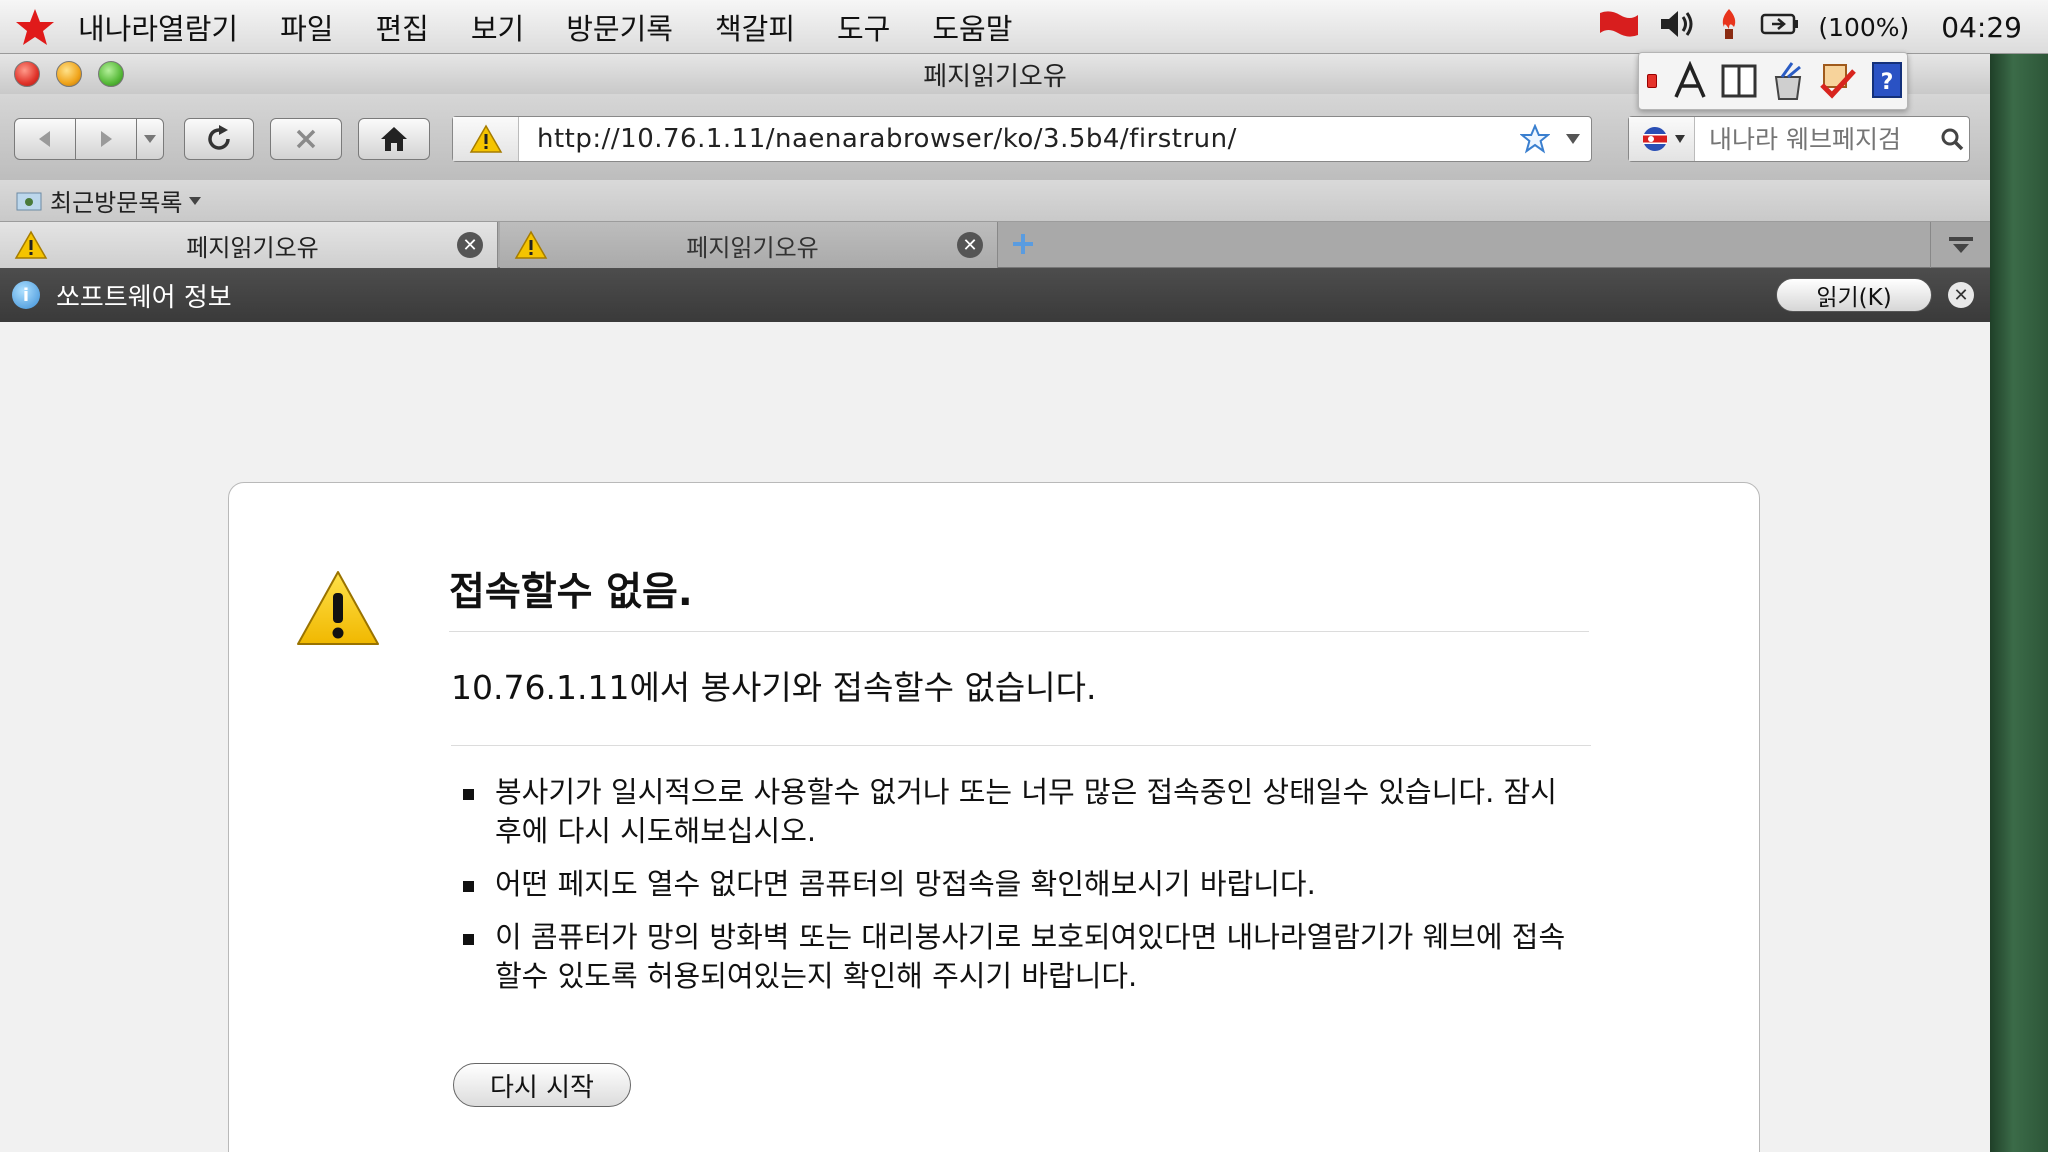  I want to click on notification-close-icon: ✕, so click(1961, 295).